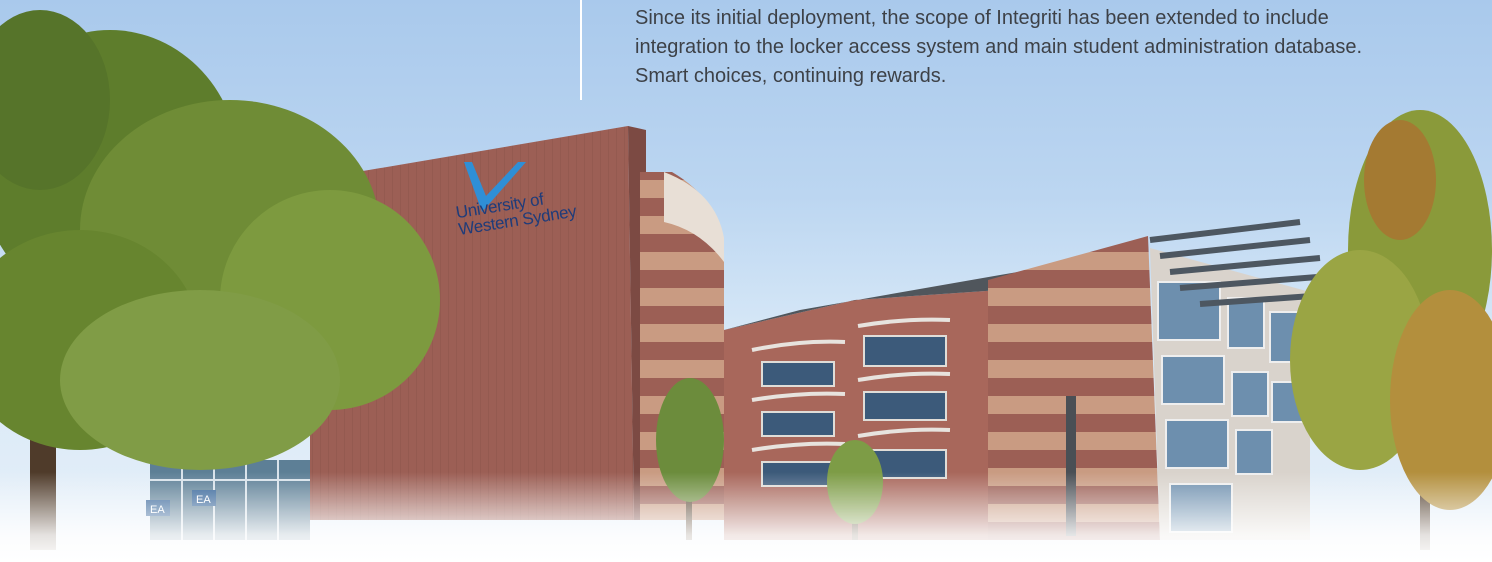  Describe the element at coordinates (532, 215) in the screenshot. I see `university-logo: University of Western Sydney` at that location.